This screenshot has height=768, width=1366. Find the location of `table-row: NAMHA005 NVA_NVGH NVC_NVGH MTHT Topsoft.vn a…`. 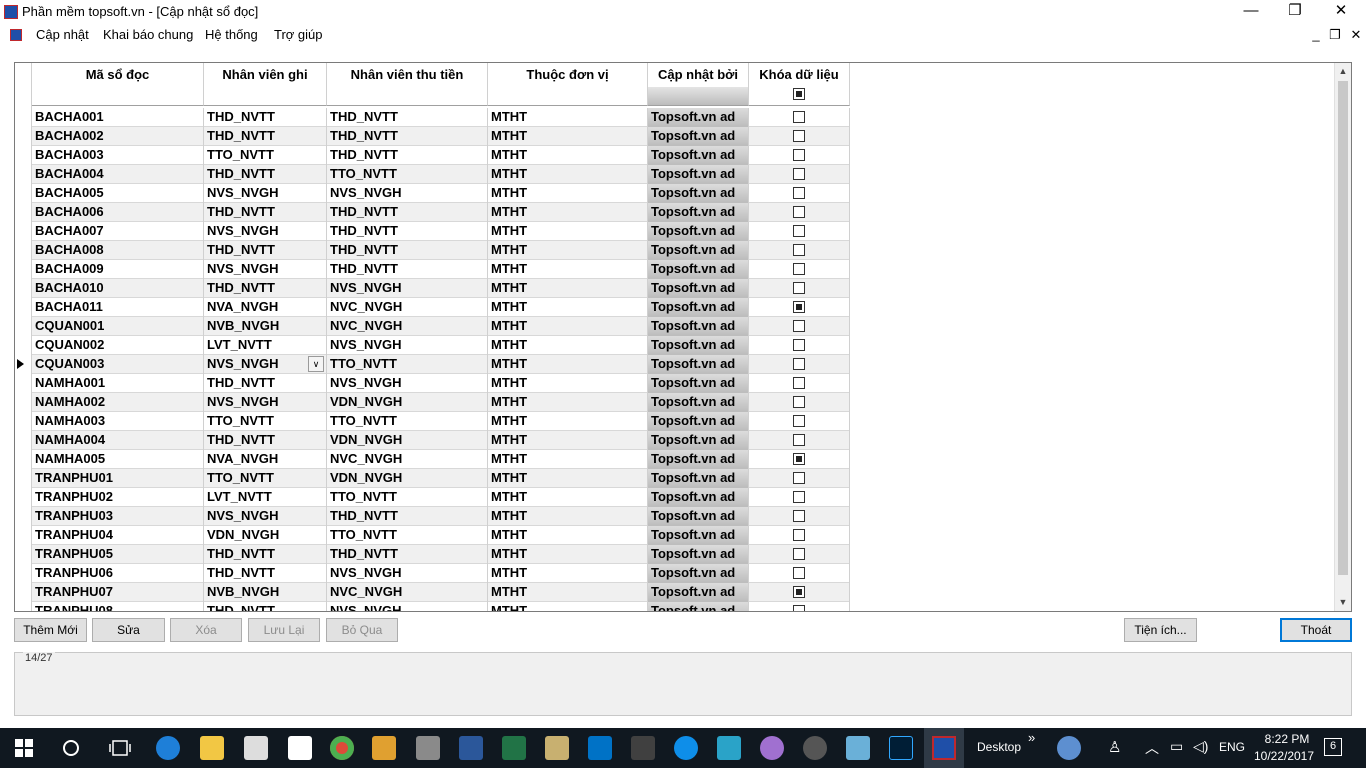

table-row: NAMHA005 NVA_NVGH NVC_NVGH MTHT Topsoft.vn a… is located at coordinates (441, 459).